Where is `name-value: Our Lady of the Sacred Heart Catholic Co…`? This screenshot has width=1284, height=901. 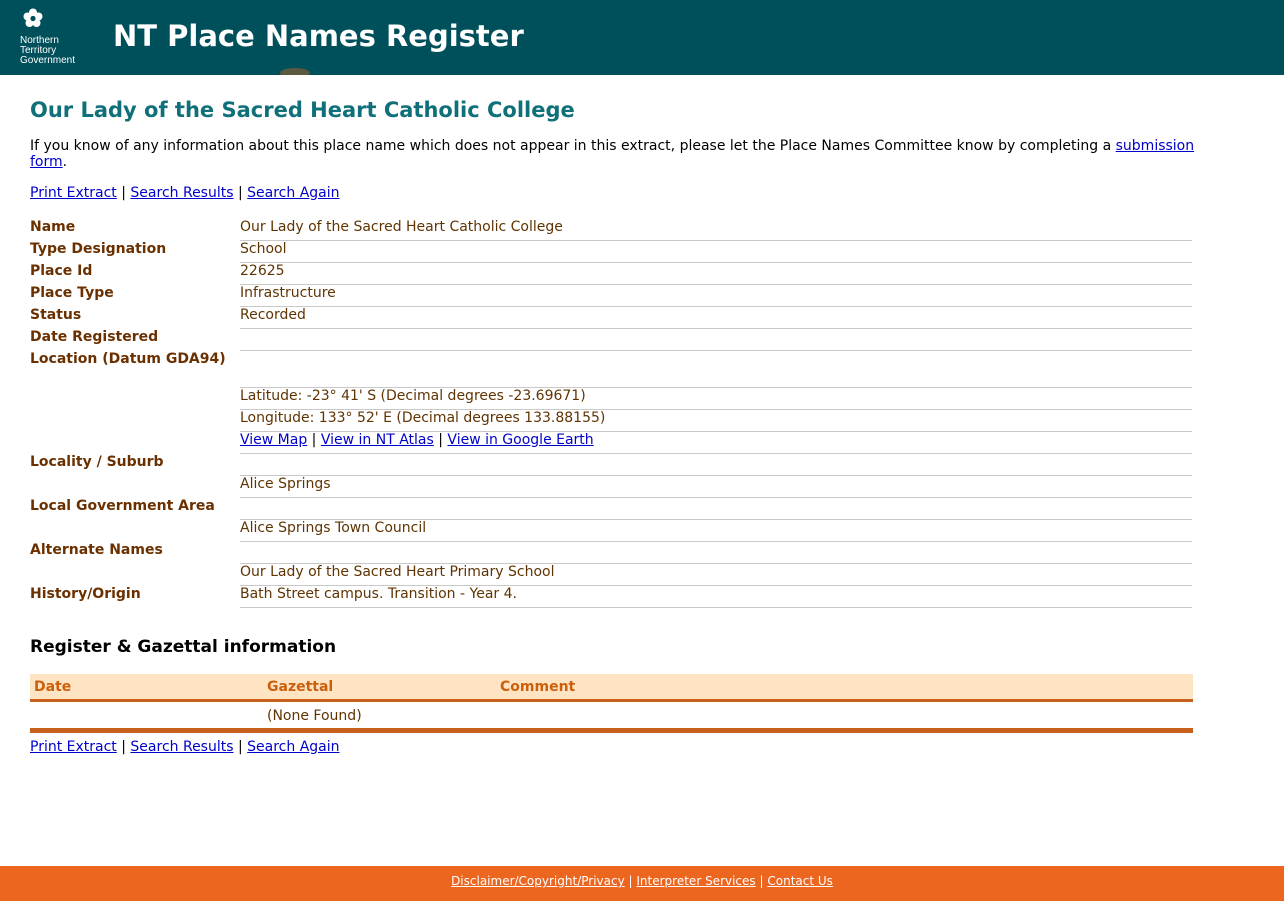 name-value: Our Lady of the Sacred Heart Catholic Co… is located at coordinates (716, 230).